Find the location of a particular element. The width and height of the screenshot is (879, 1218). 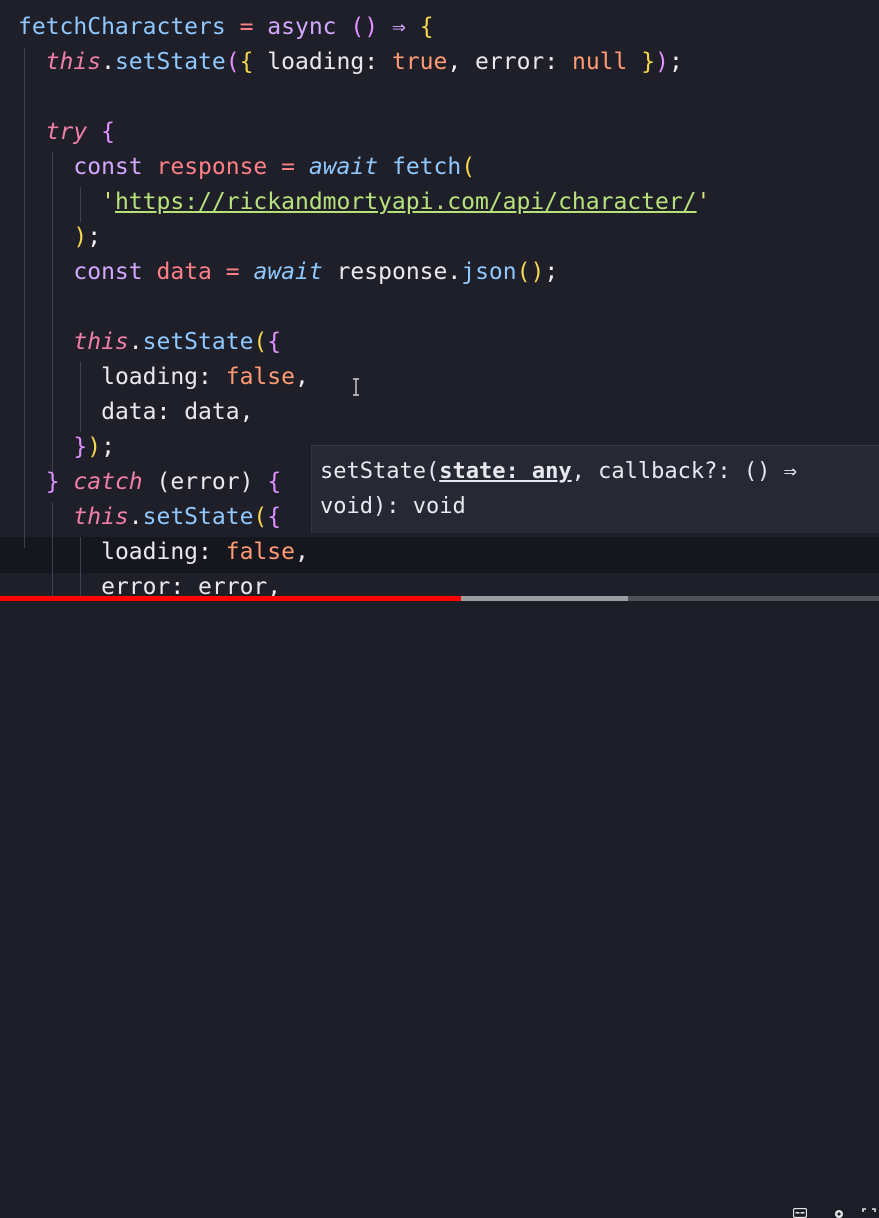

code-token: { is located at coordinates (274, 517).